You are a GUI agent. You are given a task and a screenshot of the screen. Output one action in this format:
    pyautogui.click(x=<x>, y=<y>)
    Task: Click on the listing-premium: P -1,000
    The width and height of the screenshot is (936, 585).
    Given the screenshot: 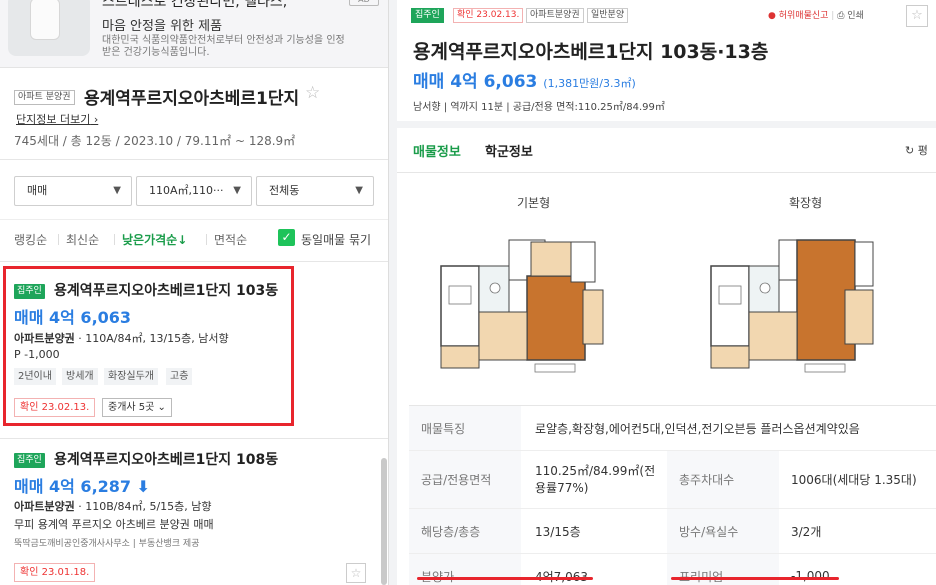 What is the action you would take?
    pyautogui.click(x=37, y=354)
    